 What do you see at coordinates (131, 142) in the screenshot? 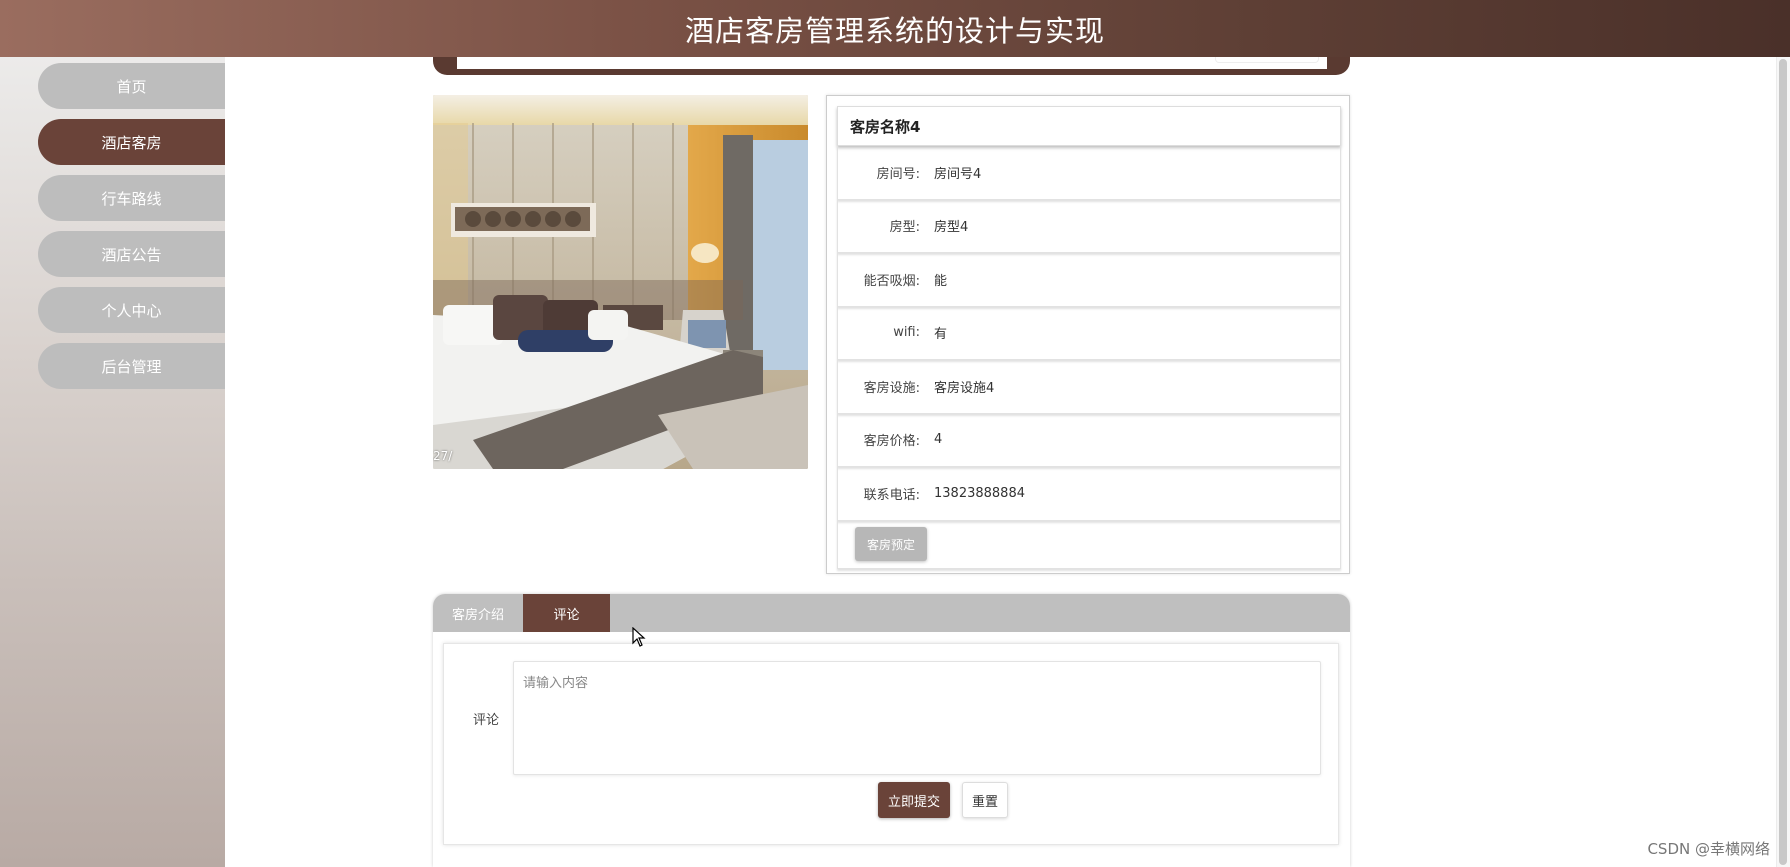
I see `sidebar-item-hotel-rooms: 酒店客房` at bounding box center [131, 142].